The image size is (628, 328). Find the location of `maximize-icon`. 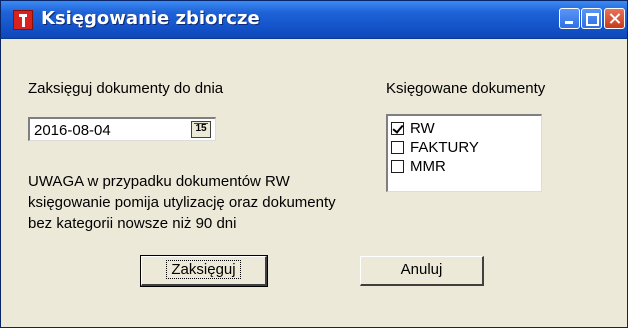

maximize-icon is located at coordinates (591, 18).